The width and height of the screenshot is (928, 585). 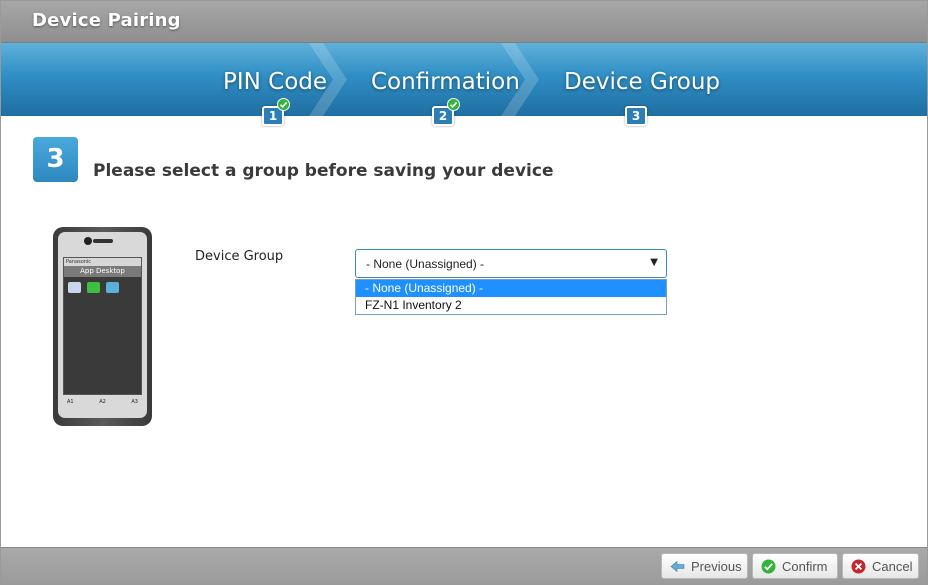 I want to click on cancel-button-label: Cancel, so click(x=892, y=566).